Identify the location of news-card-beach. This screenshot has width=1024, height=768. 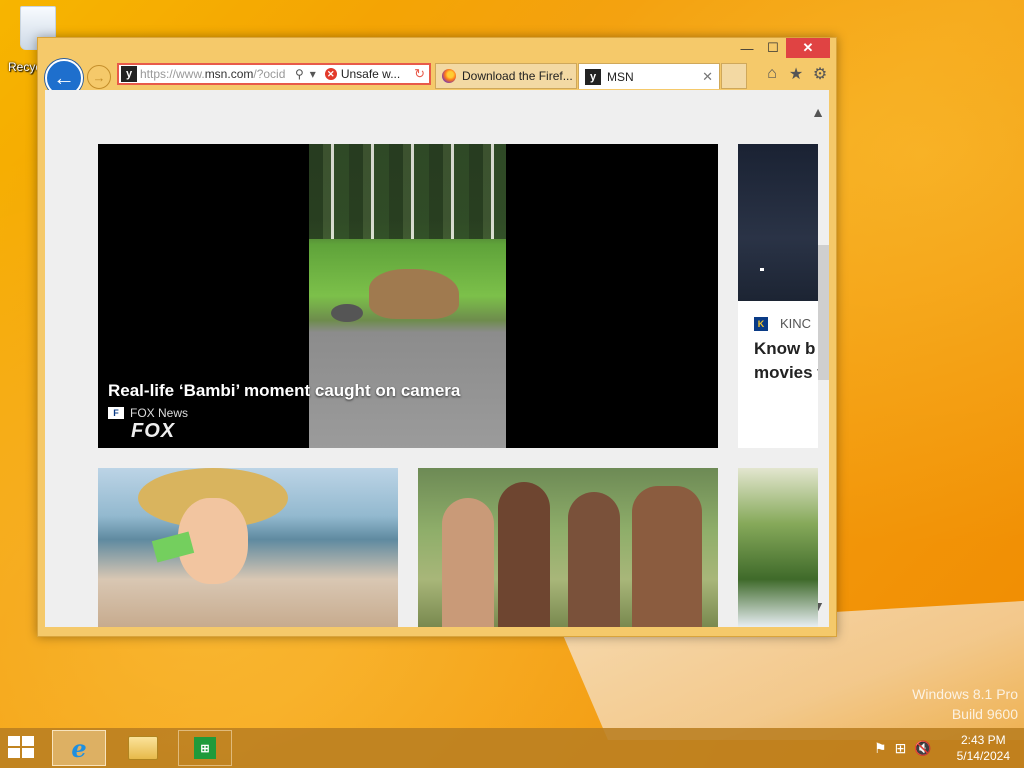
(248, 547).